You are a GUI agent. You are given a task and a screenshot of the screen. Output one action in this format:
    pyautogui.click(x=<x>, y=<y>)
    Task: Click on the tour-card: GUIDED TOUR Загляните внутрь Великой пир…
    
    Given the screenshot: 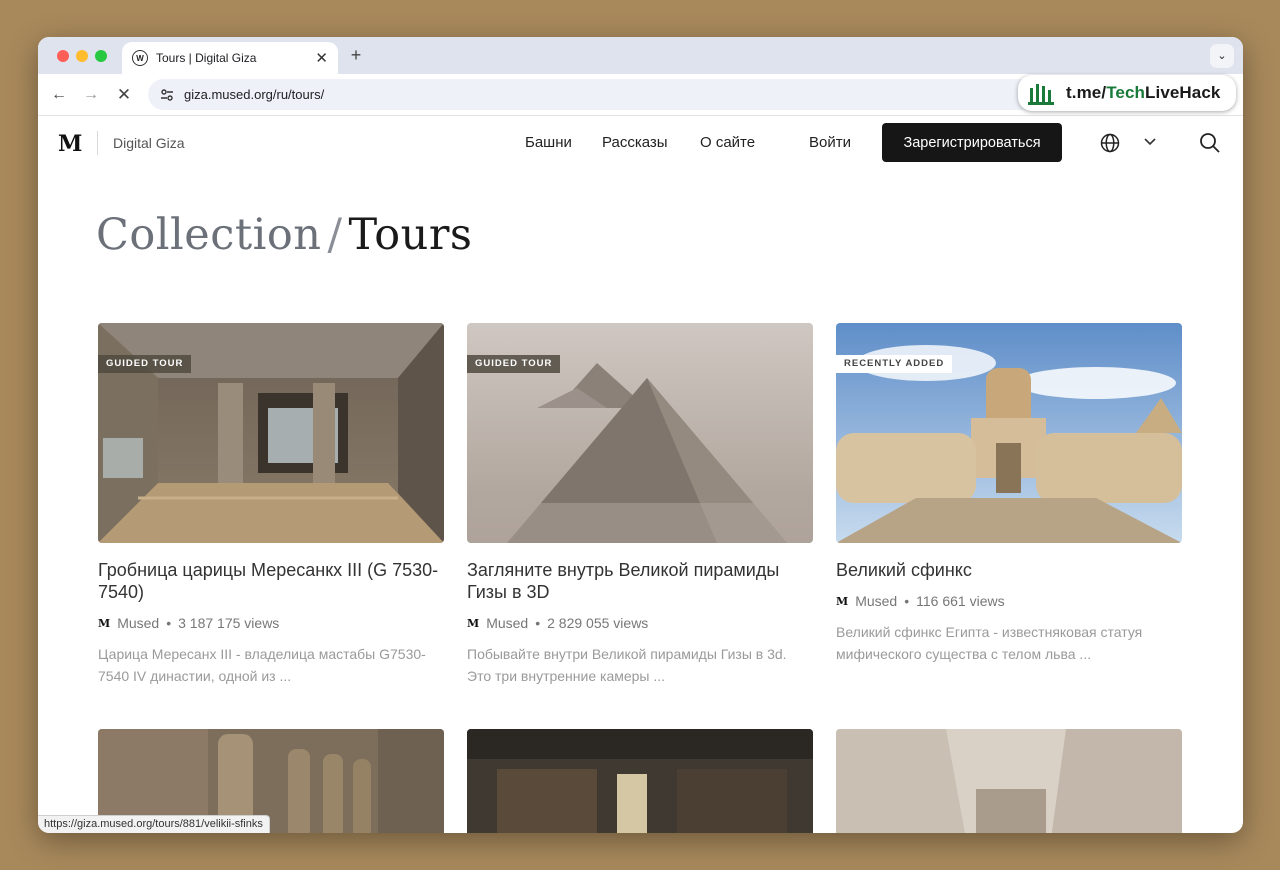 What is the action you would take?
    pyautogui.click(x=640, y=505)
    